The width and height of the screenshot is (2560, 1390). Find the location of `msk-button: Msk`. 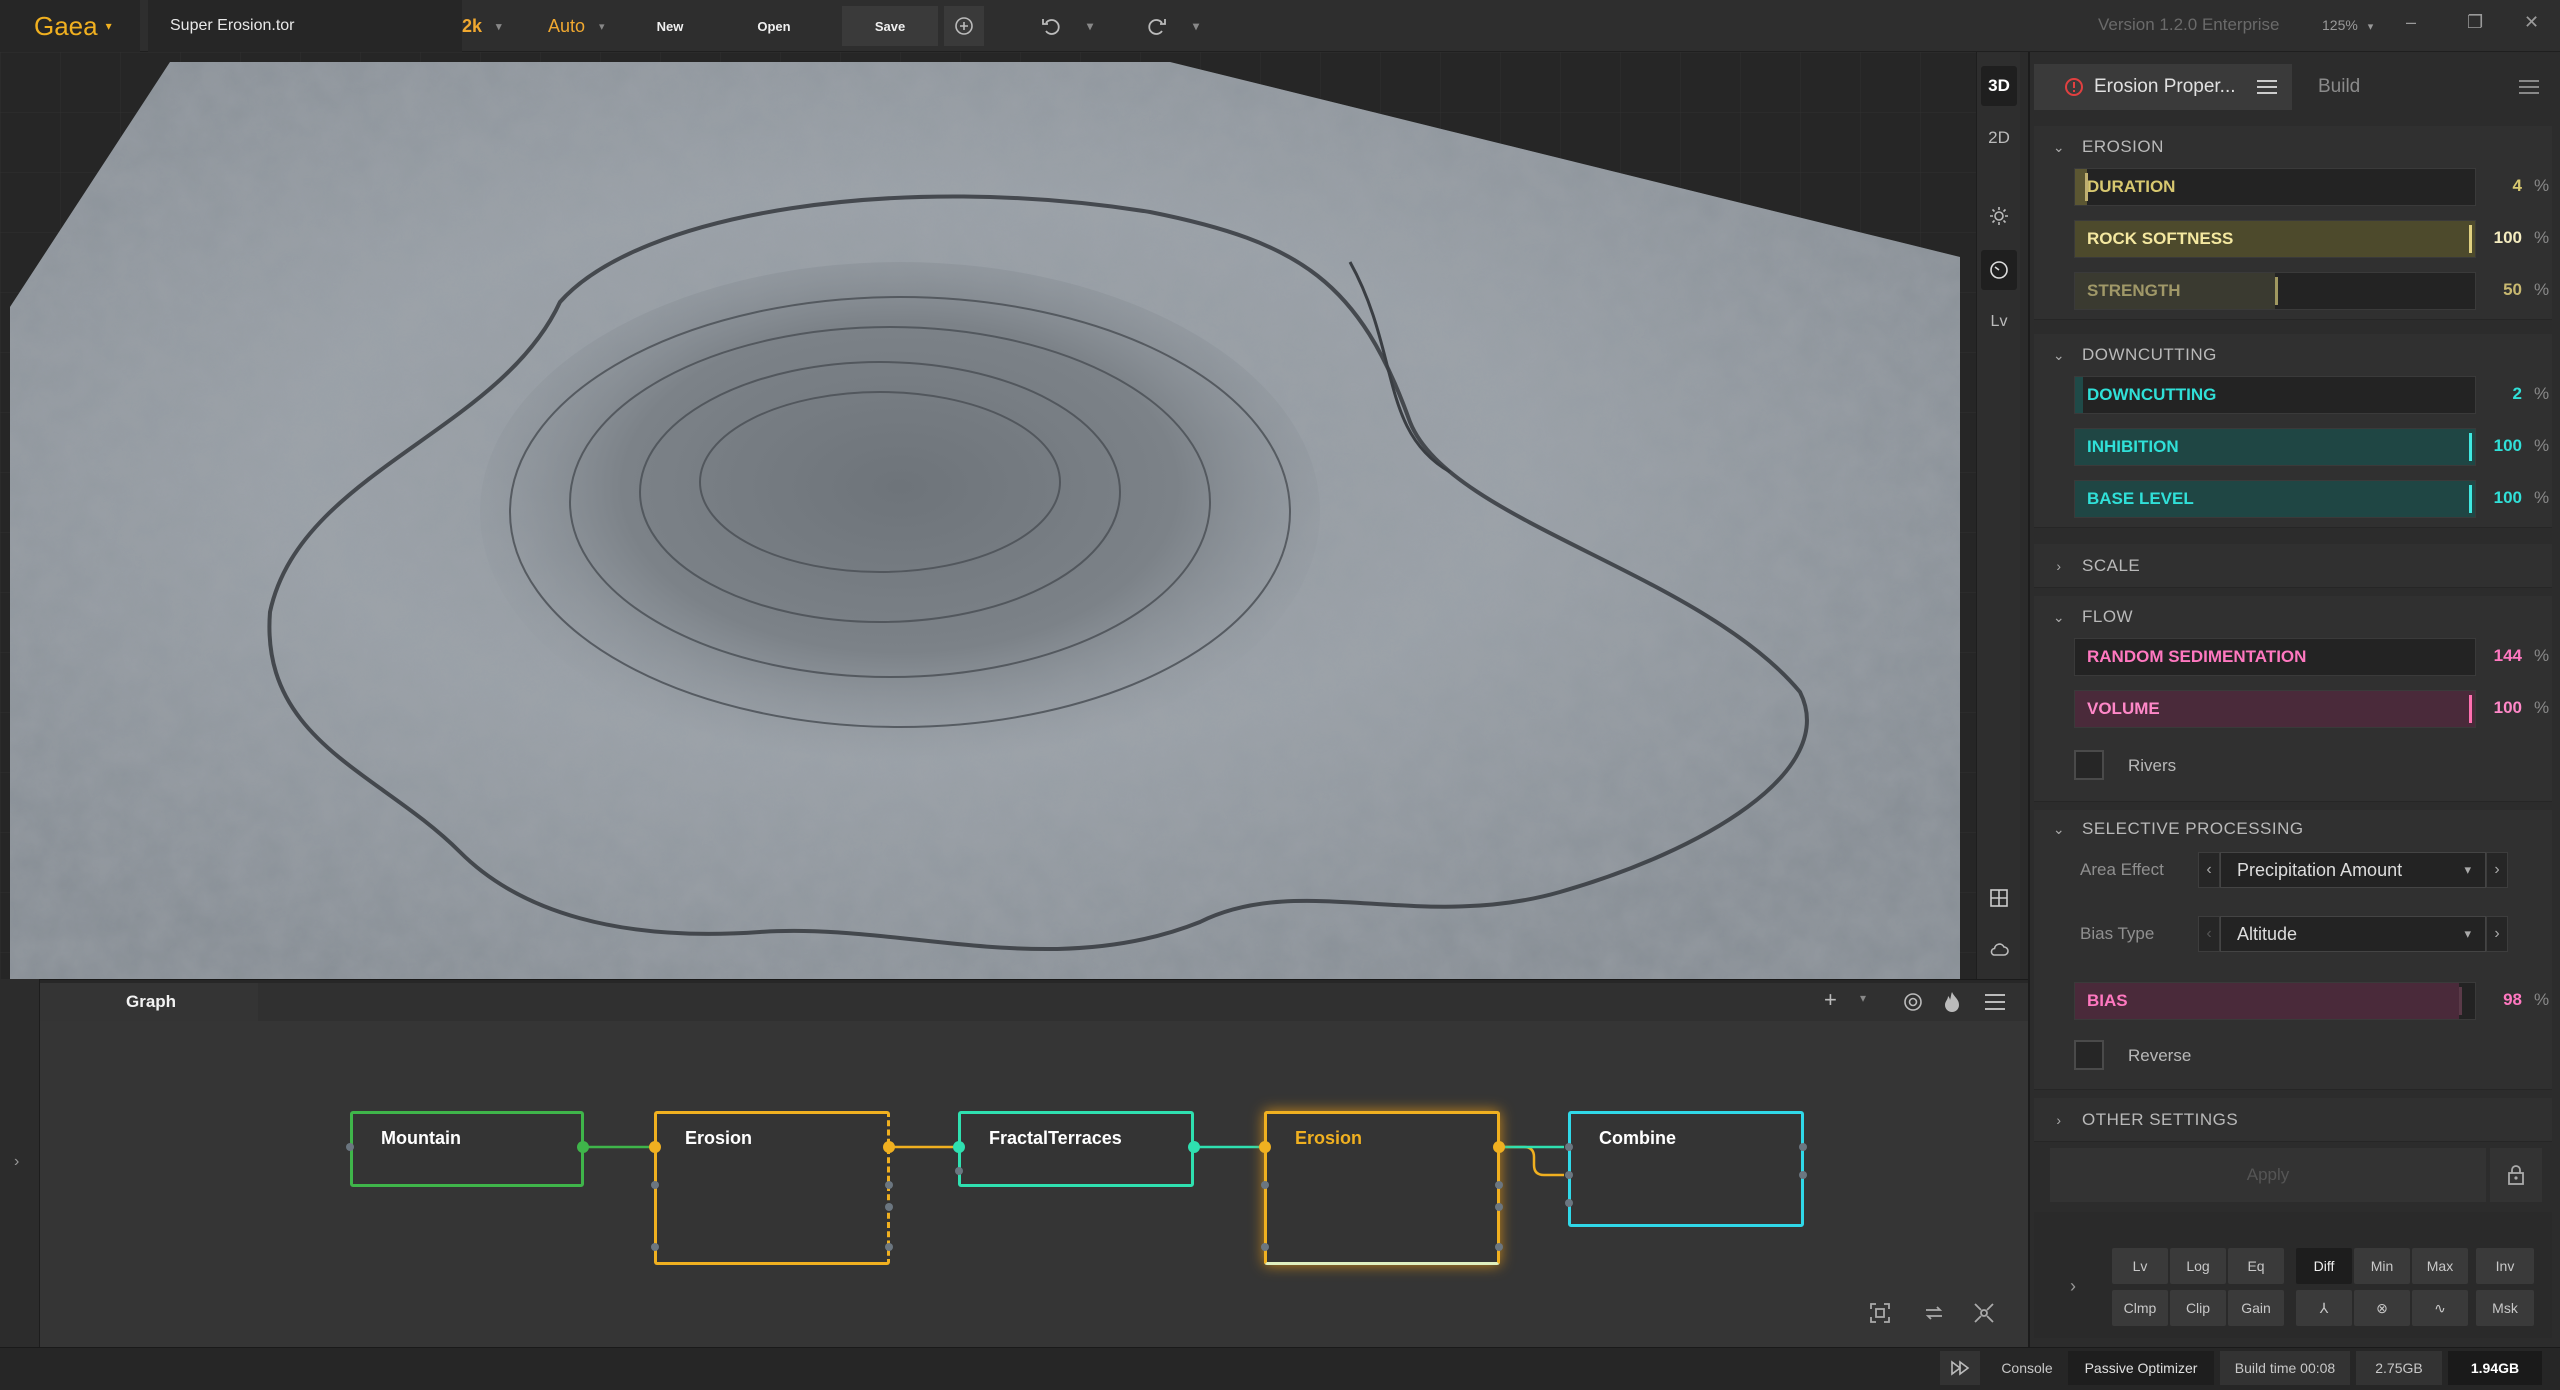

msk-button: Msk is located at coordinates (2505, 1308).